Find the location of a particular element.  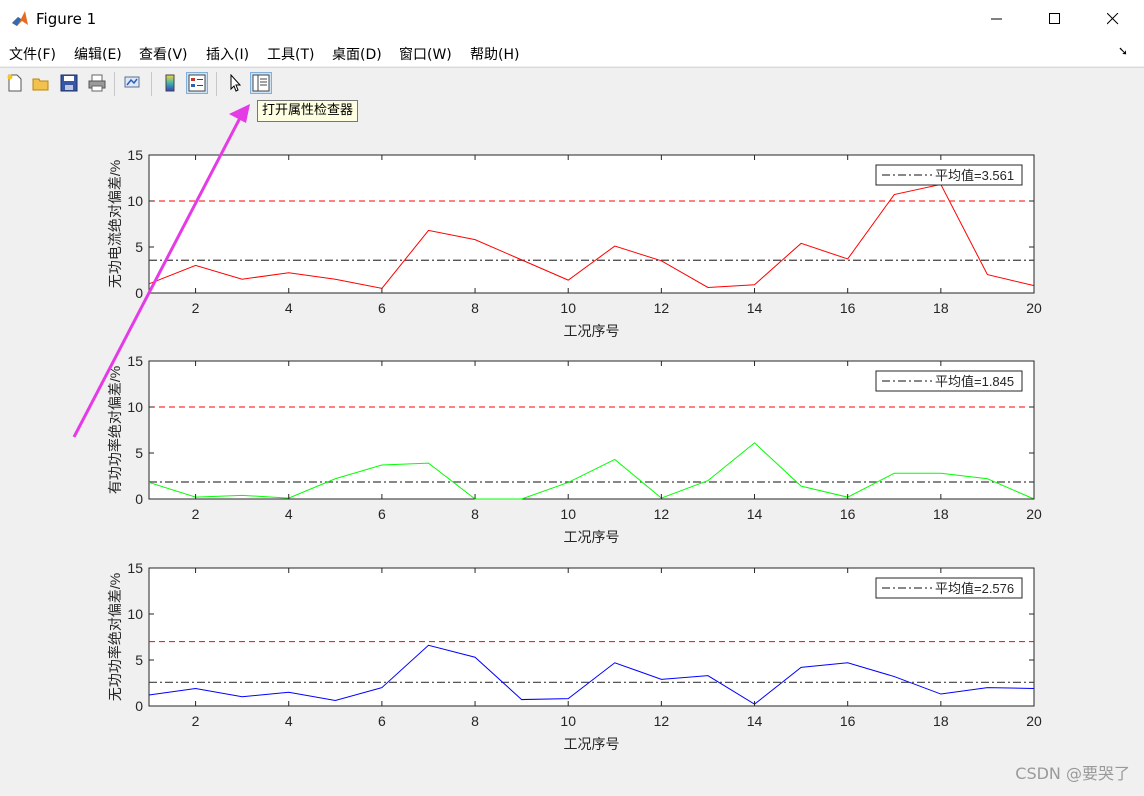

arrow-annotation is located at coordinates (161, 271).